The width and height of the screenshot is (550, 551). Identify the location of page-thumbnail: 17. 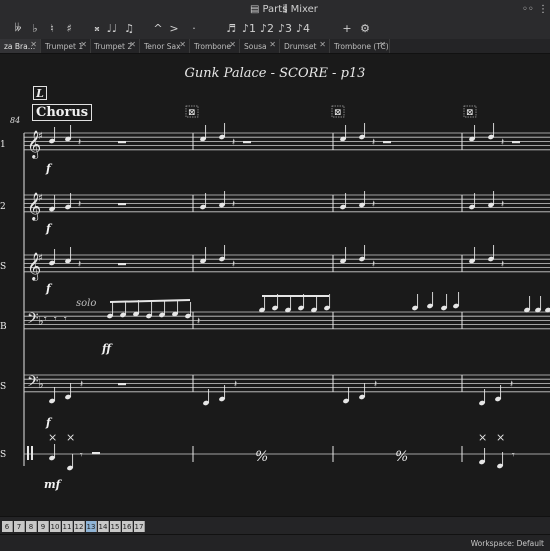
(139, 526).